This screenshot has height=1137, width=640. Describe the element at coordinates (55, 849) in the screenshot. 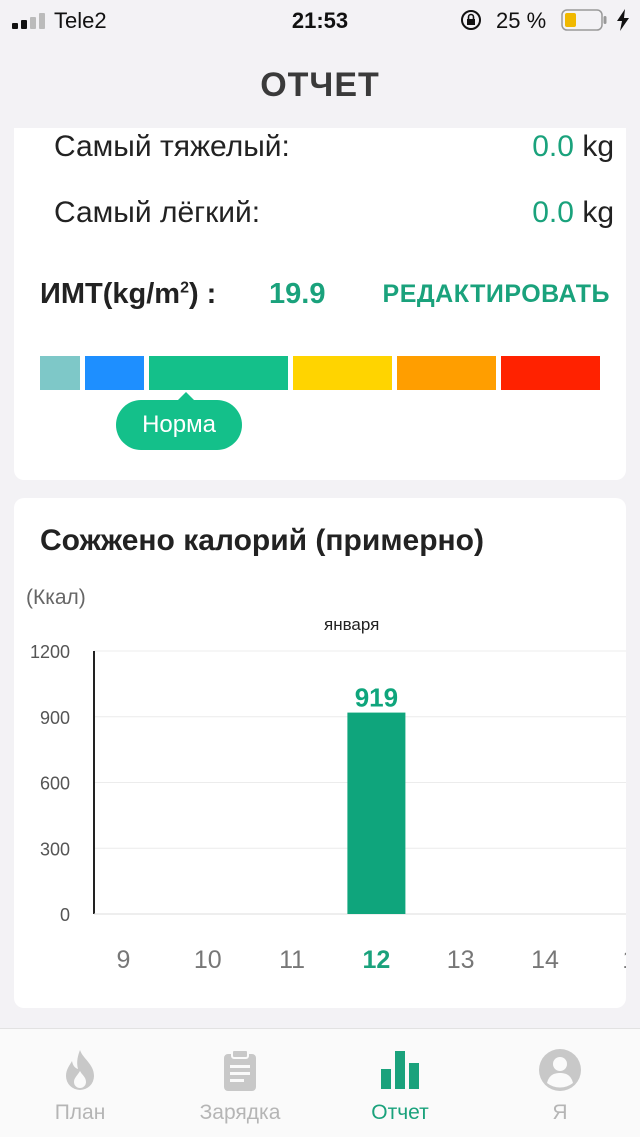

I see `y-tick-label: 300` at that location.